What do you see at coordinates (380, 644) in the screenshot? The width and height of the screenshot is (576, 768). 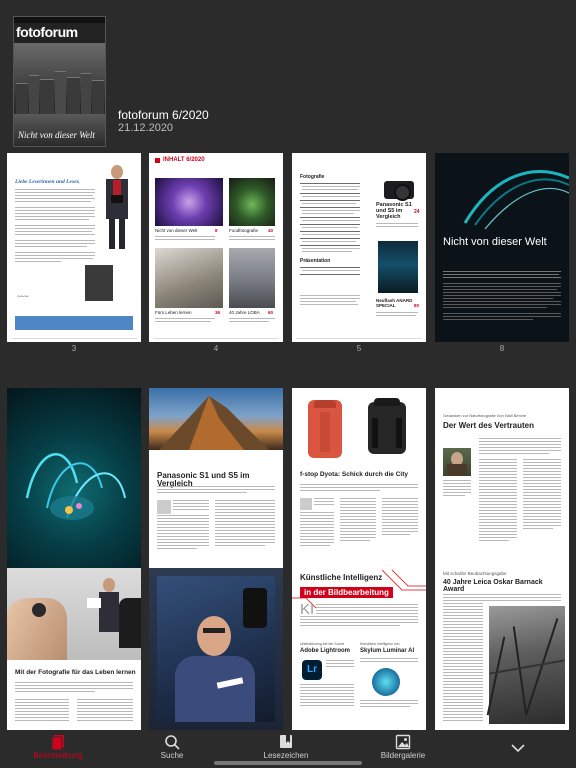 I see `box-kicker: Künstliche Intelligenz von` at bounding box center [380, 644].